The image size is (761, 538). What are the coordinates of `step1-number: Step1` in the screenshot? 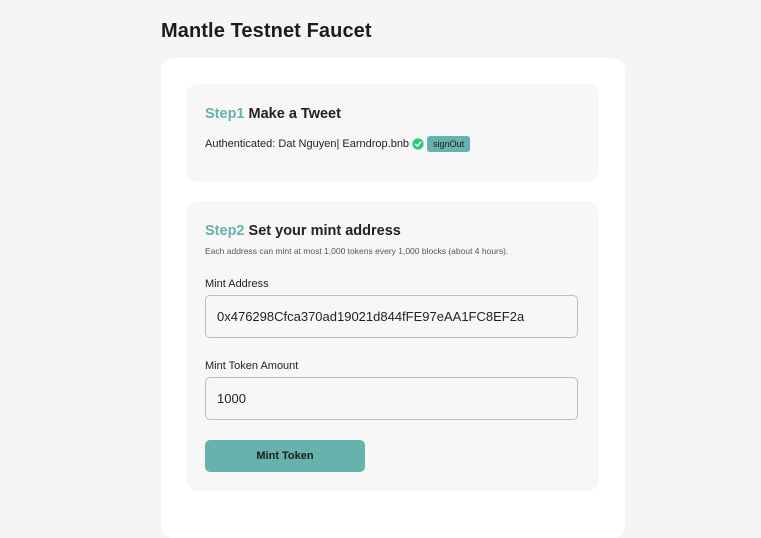 It's located at (225, 114).